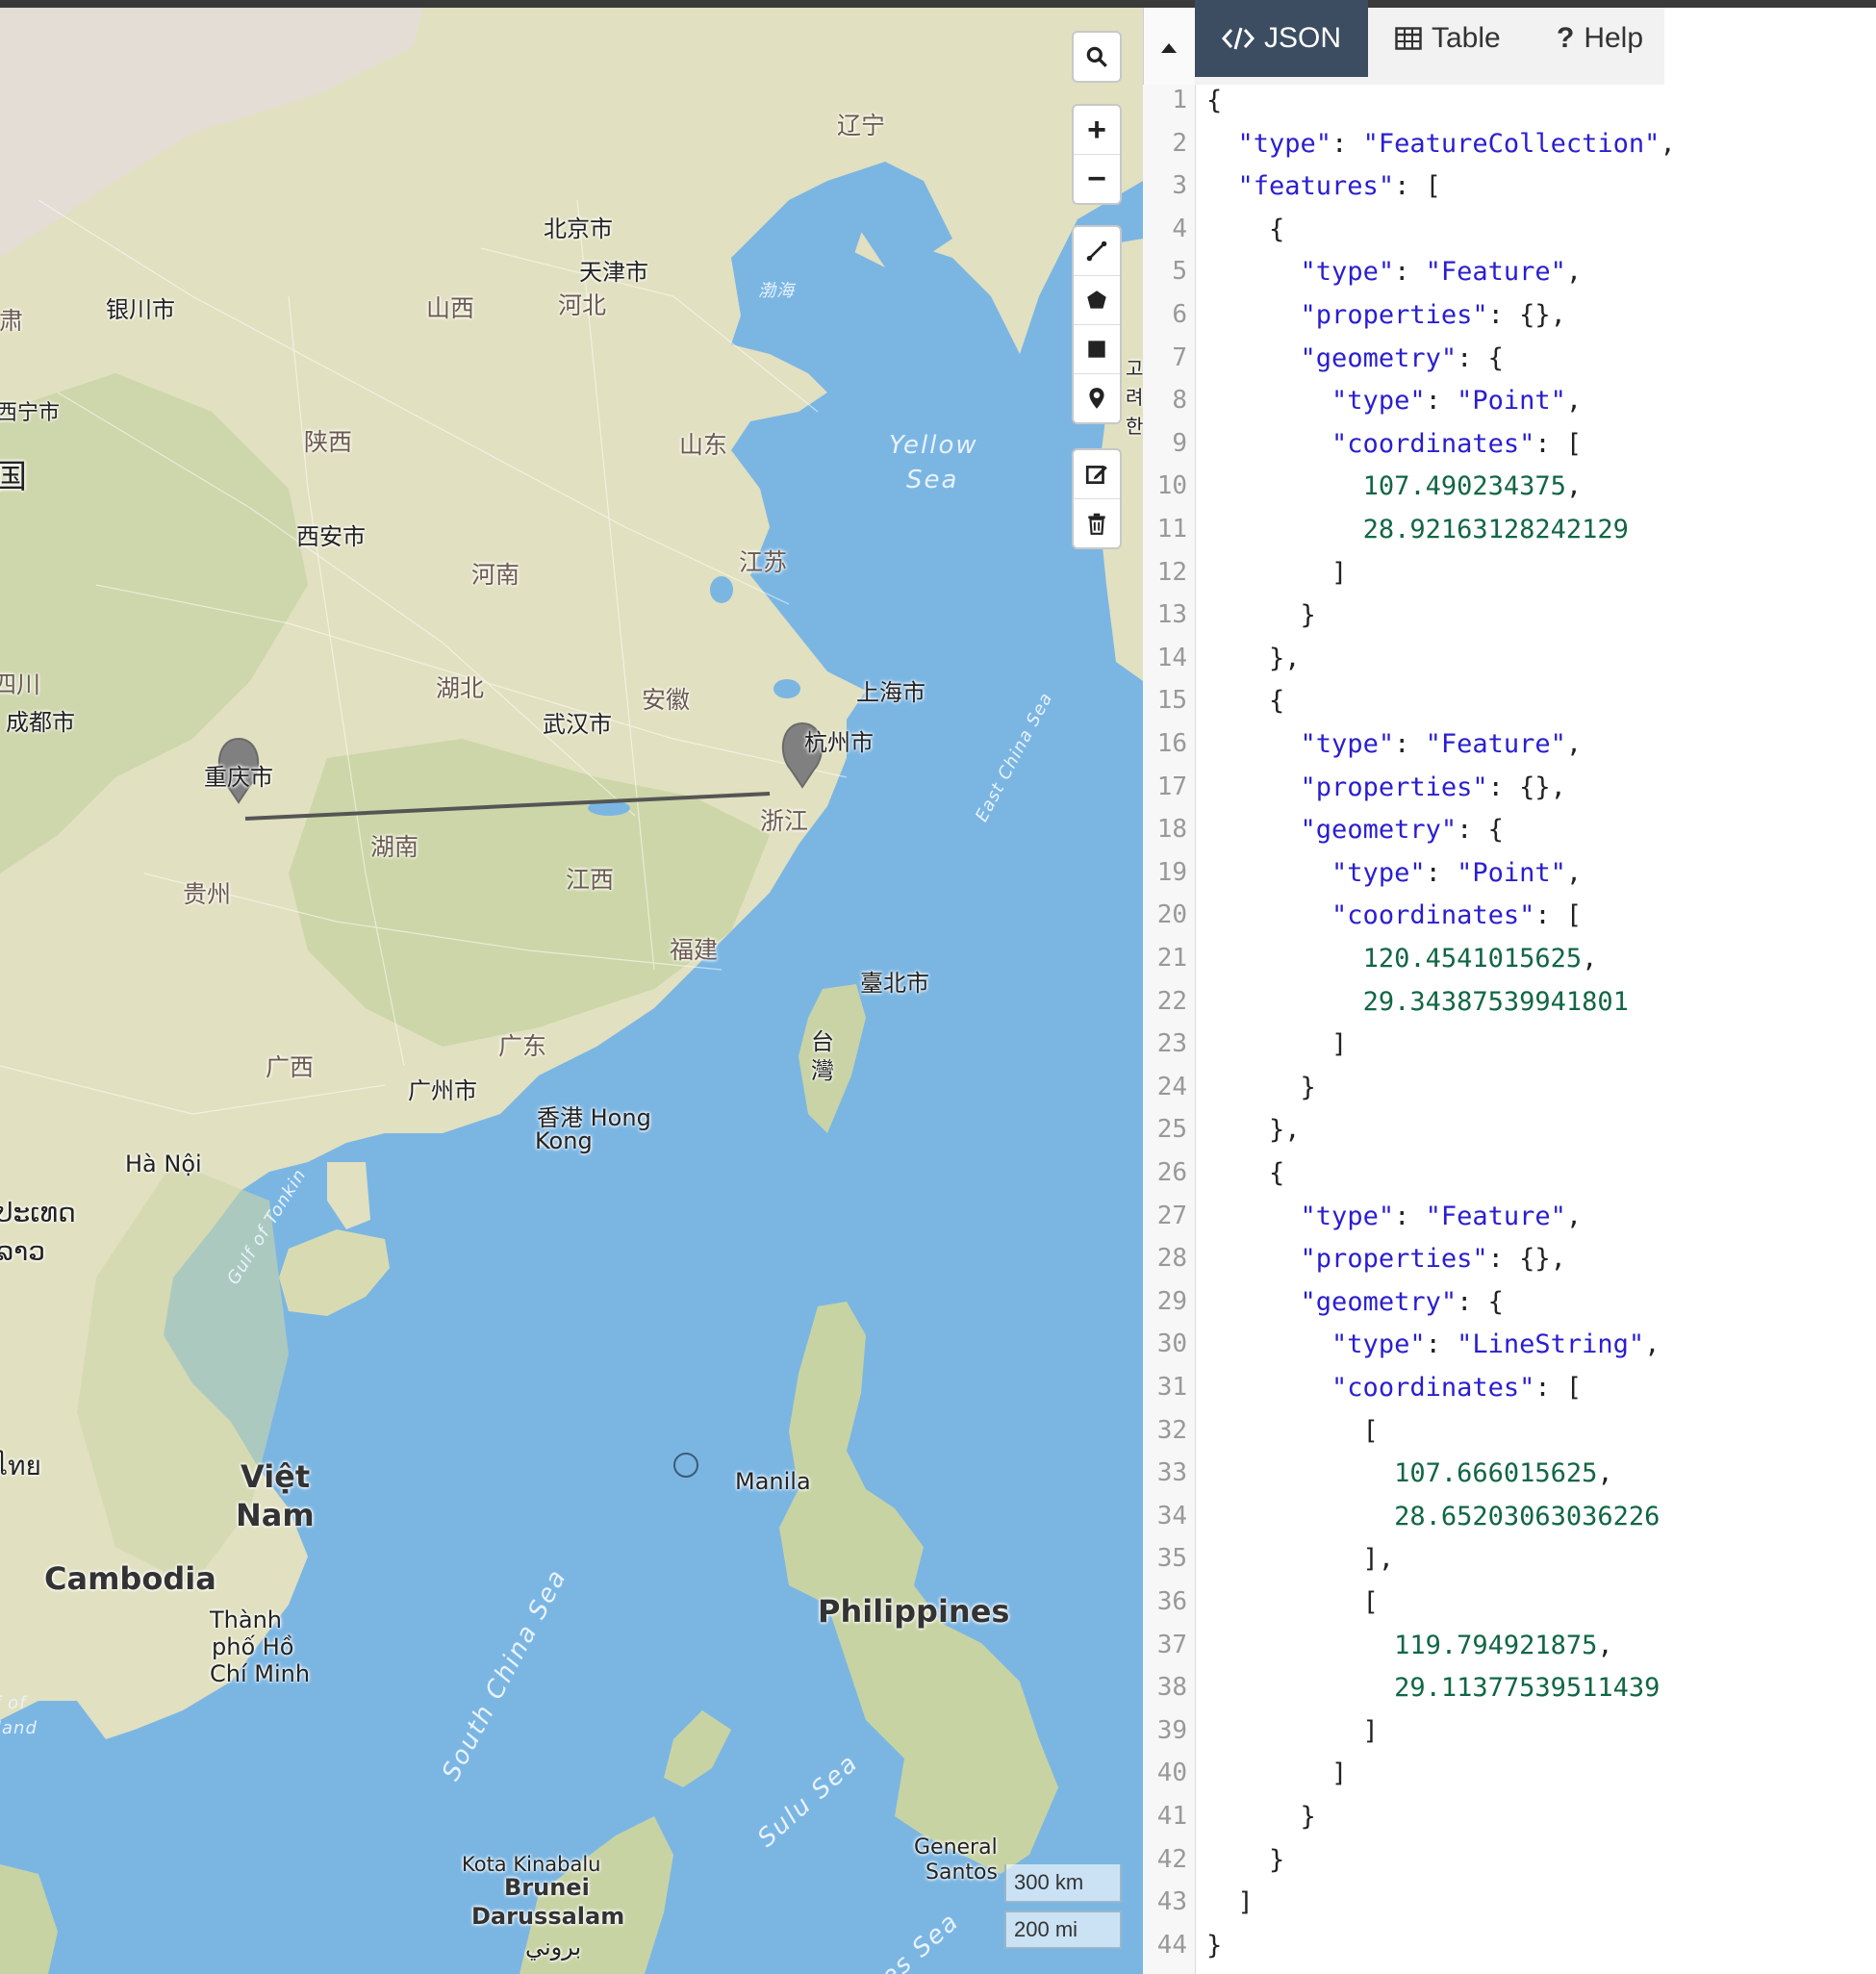  I want to click on line-number: 27, so click(1171, 1215).